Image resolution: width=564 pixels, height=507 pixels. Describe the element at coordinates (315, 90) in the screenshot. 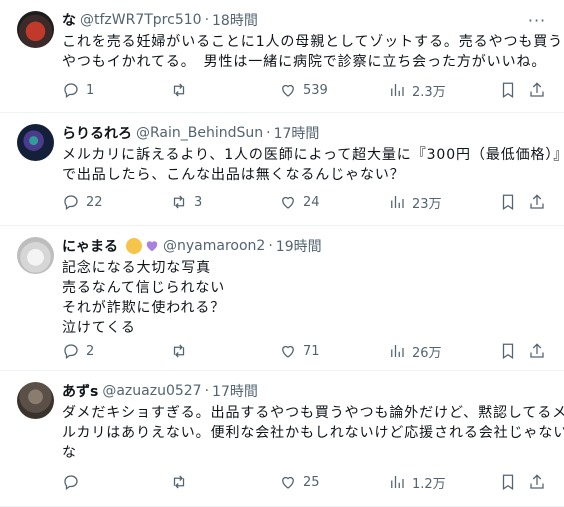

I see `like-count: 539` at that location.